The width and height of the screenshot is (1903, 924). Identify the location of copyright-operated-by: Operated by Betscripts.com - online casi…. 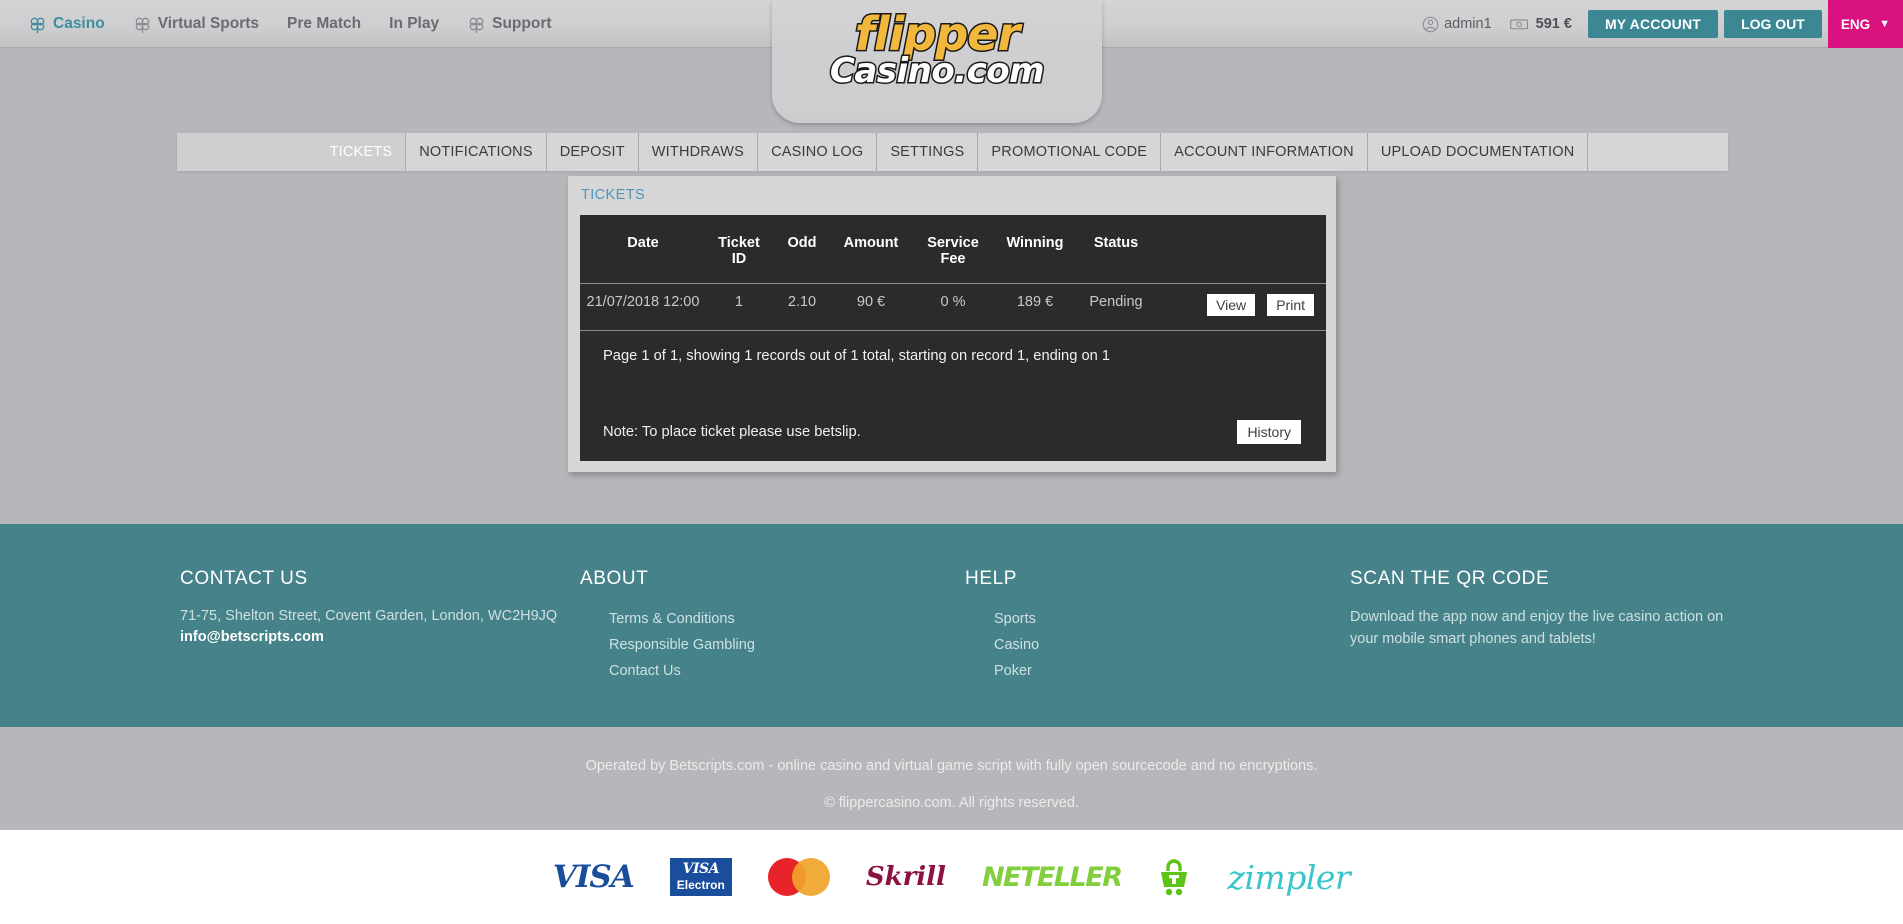
(951, 766).